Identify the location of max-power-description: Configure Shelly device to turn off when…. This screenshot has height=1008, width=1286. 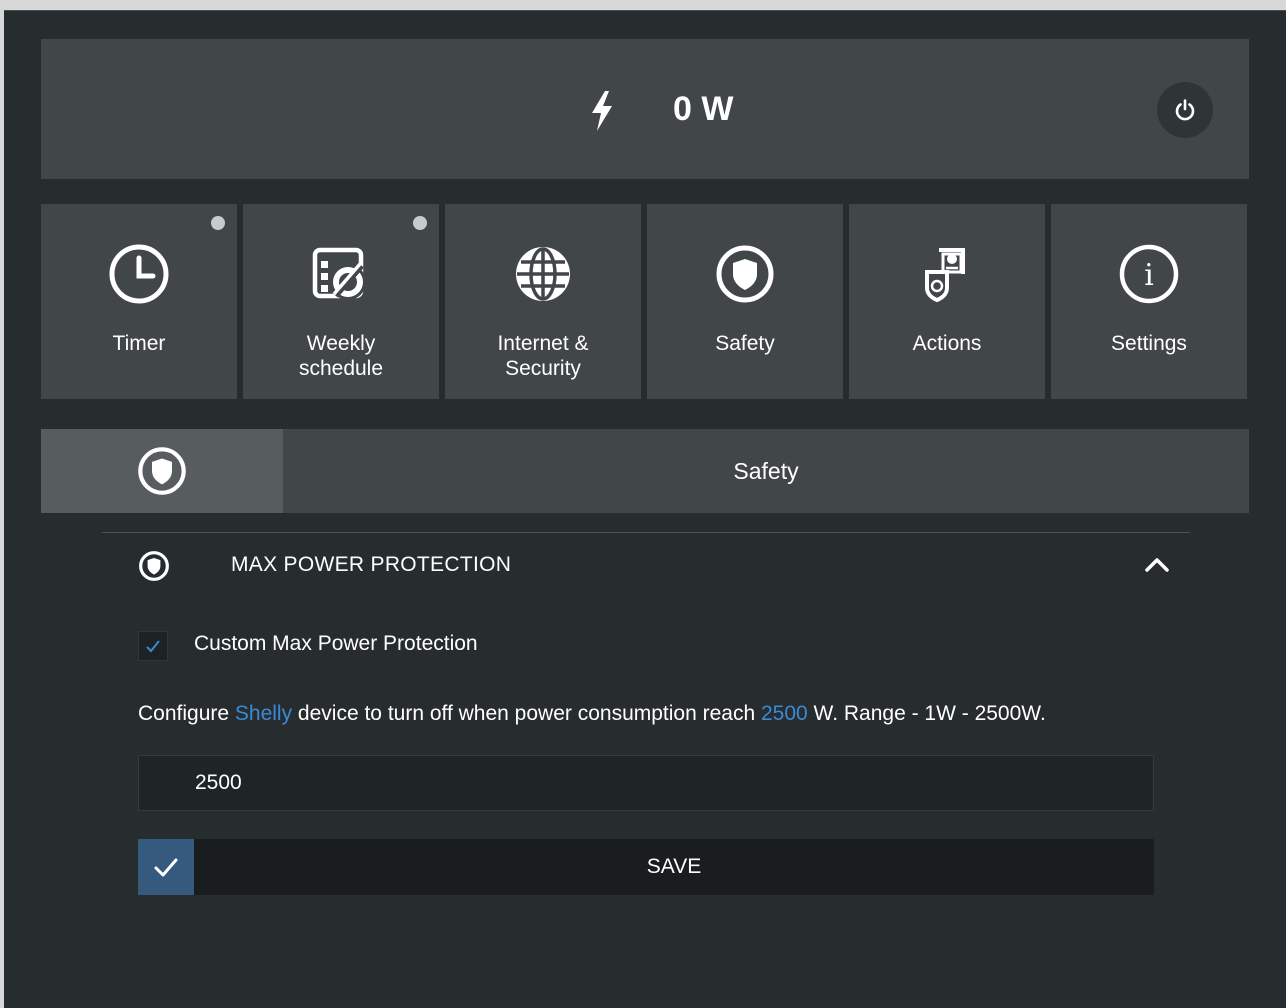
(592, 714).